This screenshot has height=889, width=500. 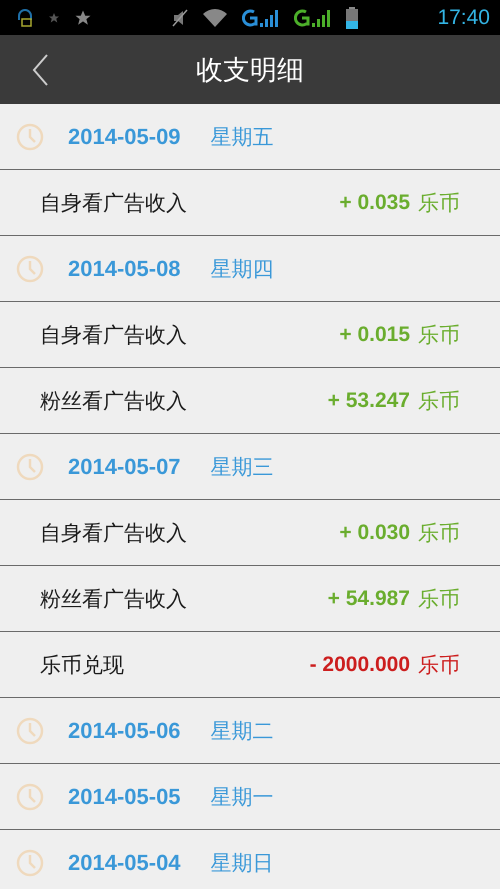 What do you see at coordinates (124, 137) in the screenshot?
I see `date-label: 2014-05-09` at bounding box center [124, 137].